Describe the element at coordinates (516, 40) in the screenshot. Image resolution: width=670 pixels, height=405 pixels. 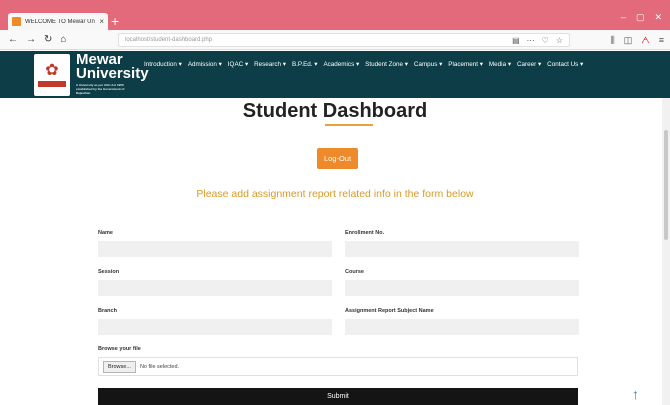
I see `reader-view-icon: ▤` at that location.